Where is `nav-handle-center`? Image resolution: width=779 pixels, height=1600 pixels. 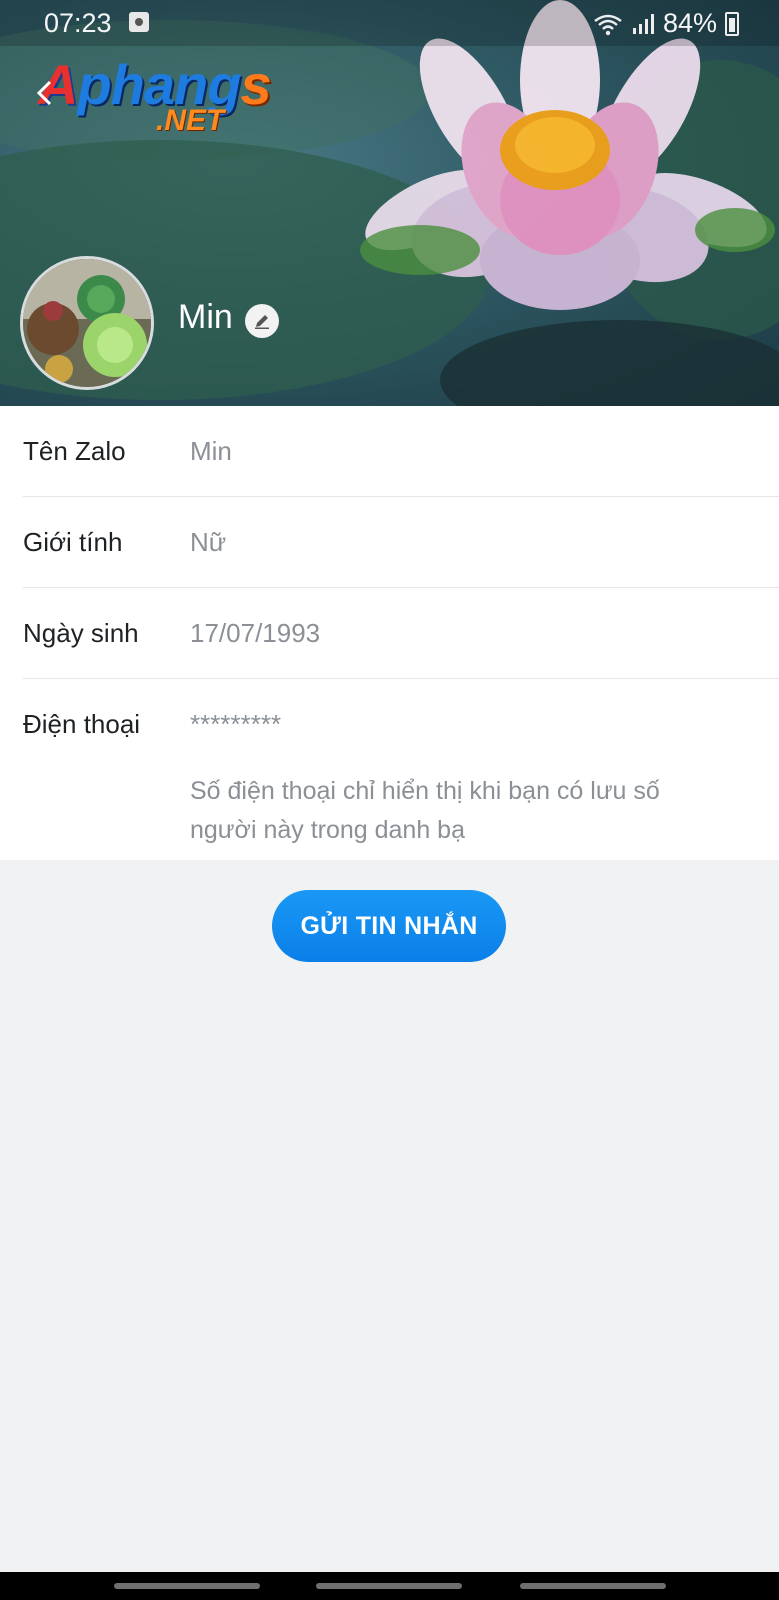
nav-handle-center is located at coordinates (389, 1586).